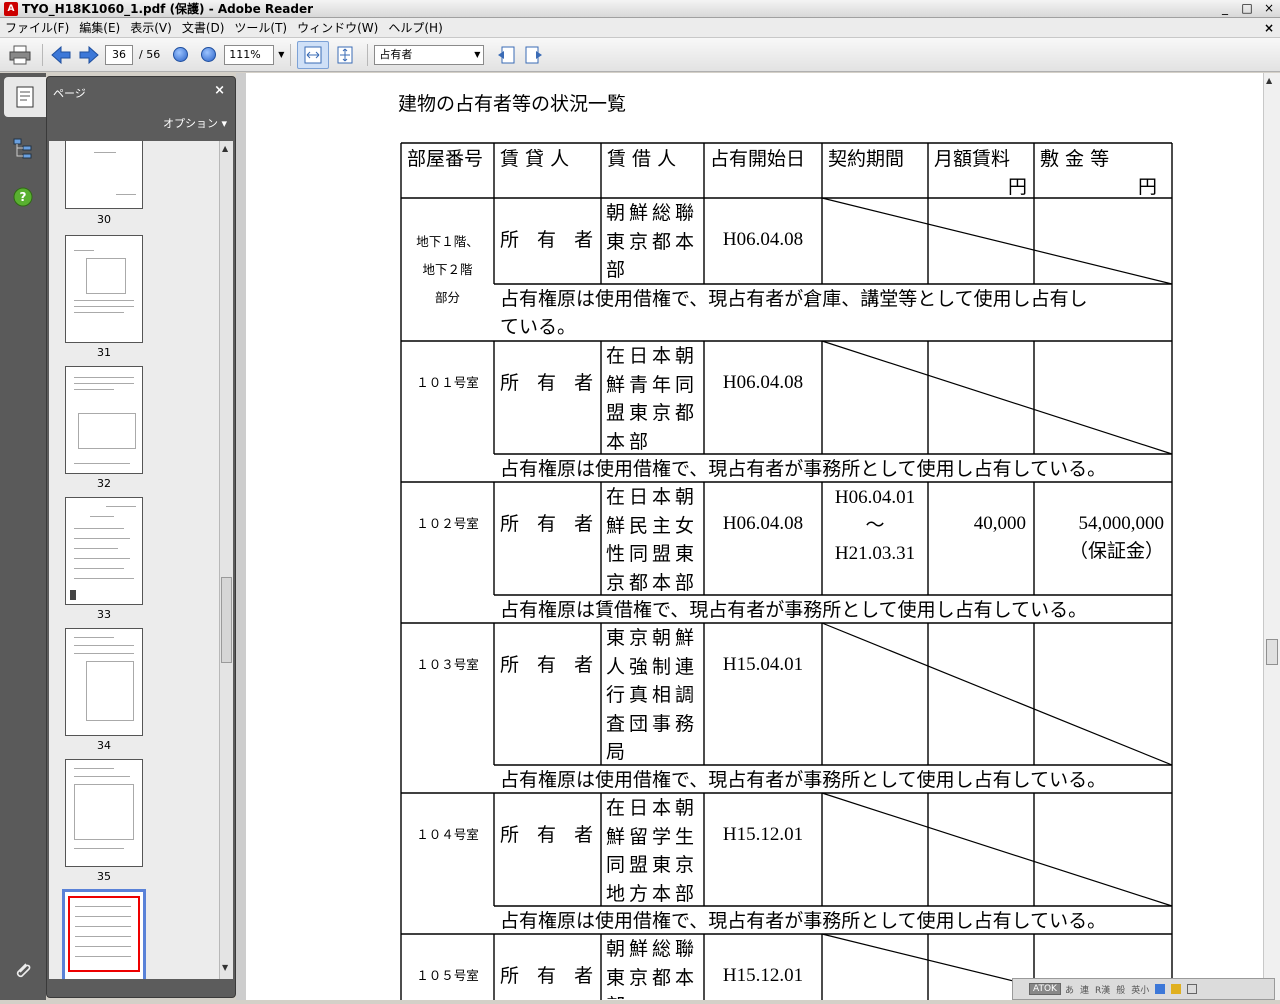 The width and height of the screenshot is (1280, 1004). I want to click on page-thumbnail-36-current, so click(104, 934).